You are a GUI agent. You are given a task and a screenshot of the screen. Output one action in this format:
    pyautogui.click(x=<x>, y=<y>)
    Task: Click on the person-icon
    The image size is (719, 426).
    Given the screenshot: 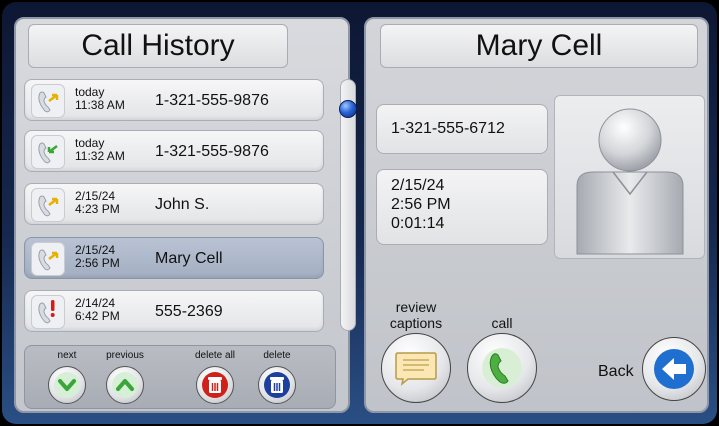 What is the action you would take?
    pyautogui.click(x=630, y=181)
    